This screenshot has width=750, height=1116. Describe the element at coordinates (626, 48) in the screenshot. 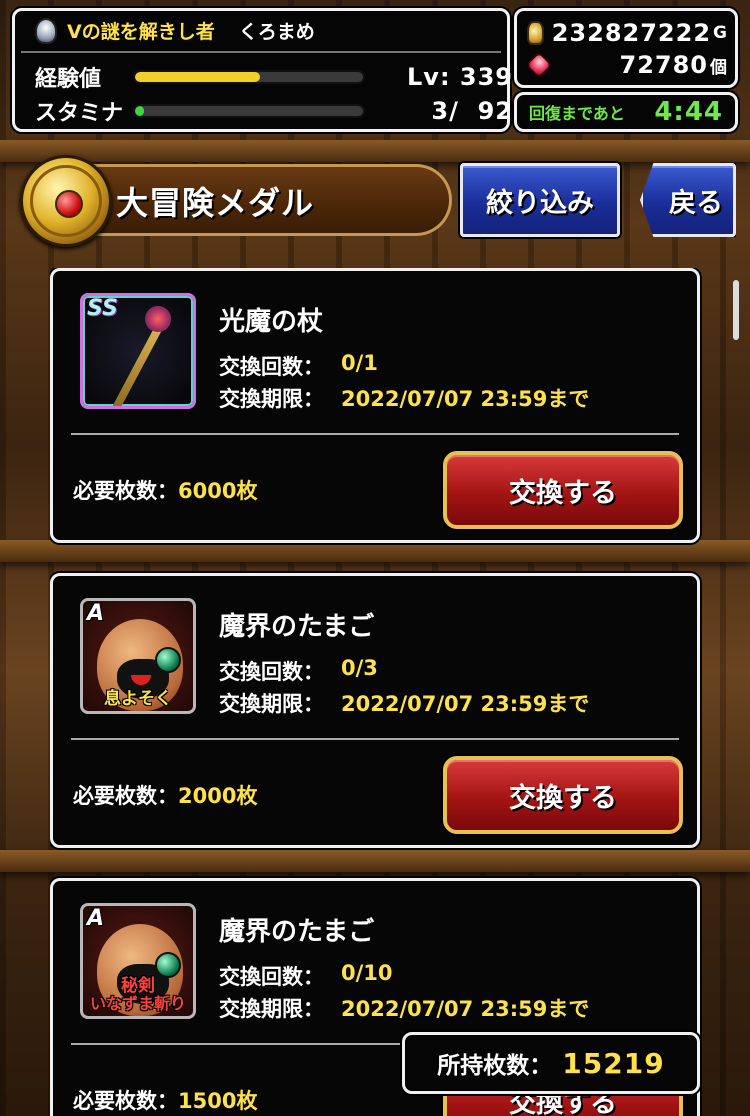

I see `currency-panel: 232827222 G 72780 個` at that location.